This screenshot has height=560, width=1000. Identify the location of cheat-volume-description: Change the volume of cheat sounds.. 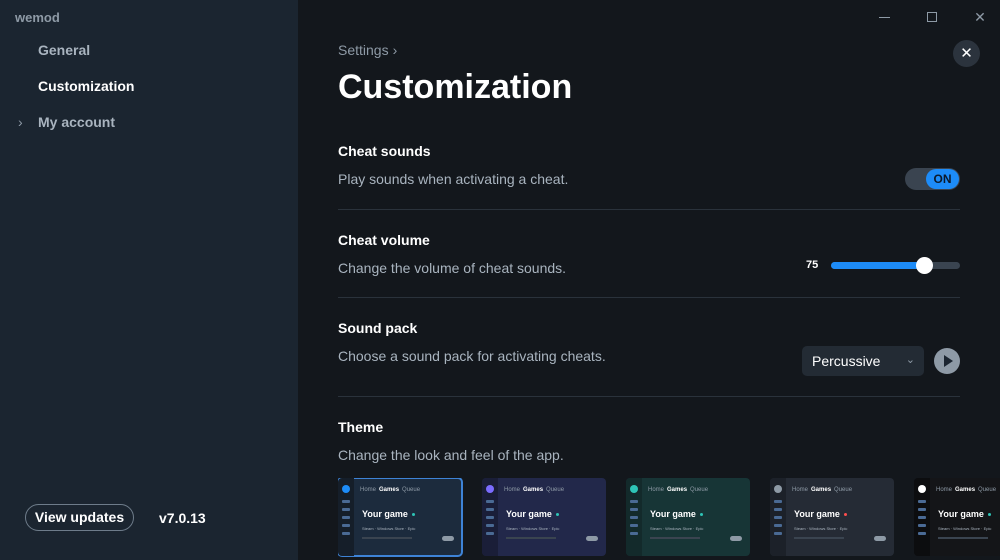
(452, 268).